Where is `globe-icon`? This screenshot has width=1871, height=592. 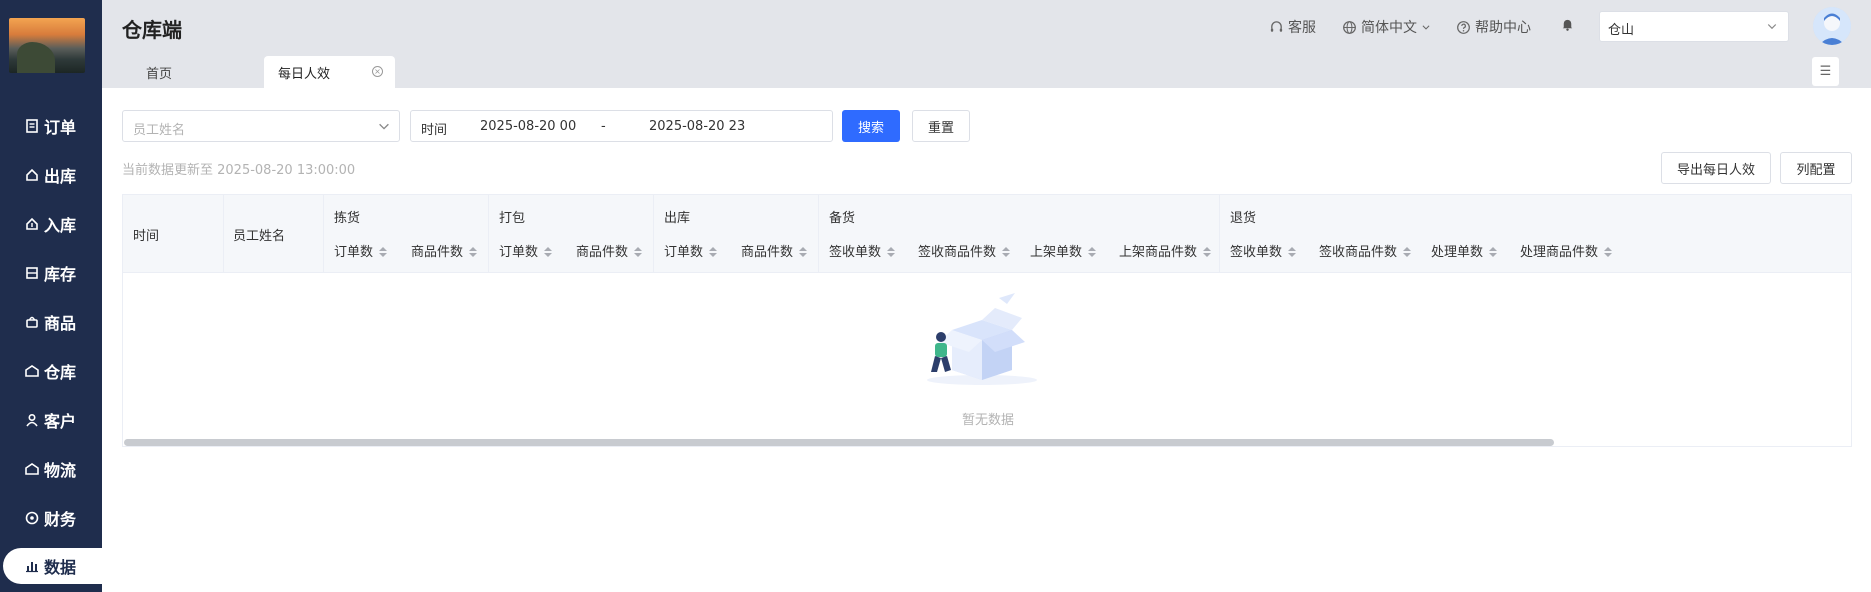
globe-icon is located at coordinates (1349, 27).